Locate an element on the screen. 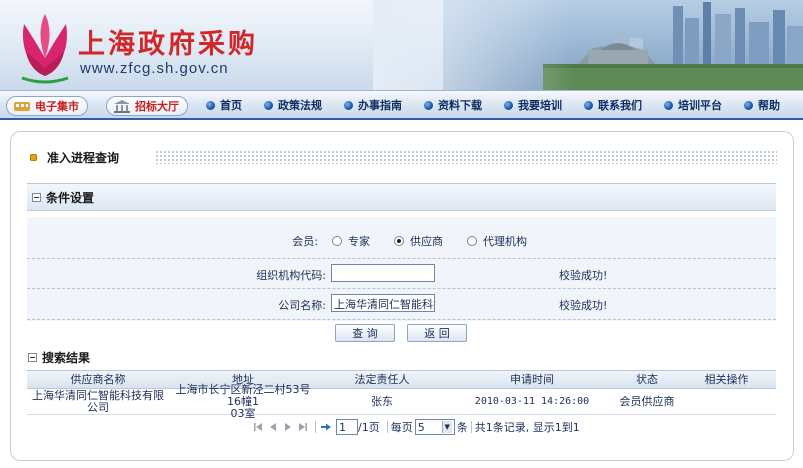 This screenshot has height=468, width=803. org-code-input is located at coordinates (383, 273).